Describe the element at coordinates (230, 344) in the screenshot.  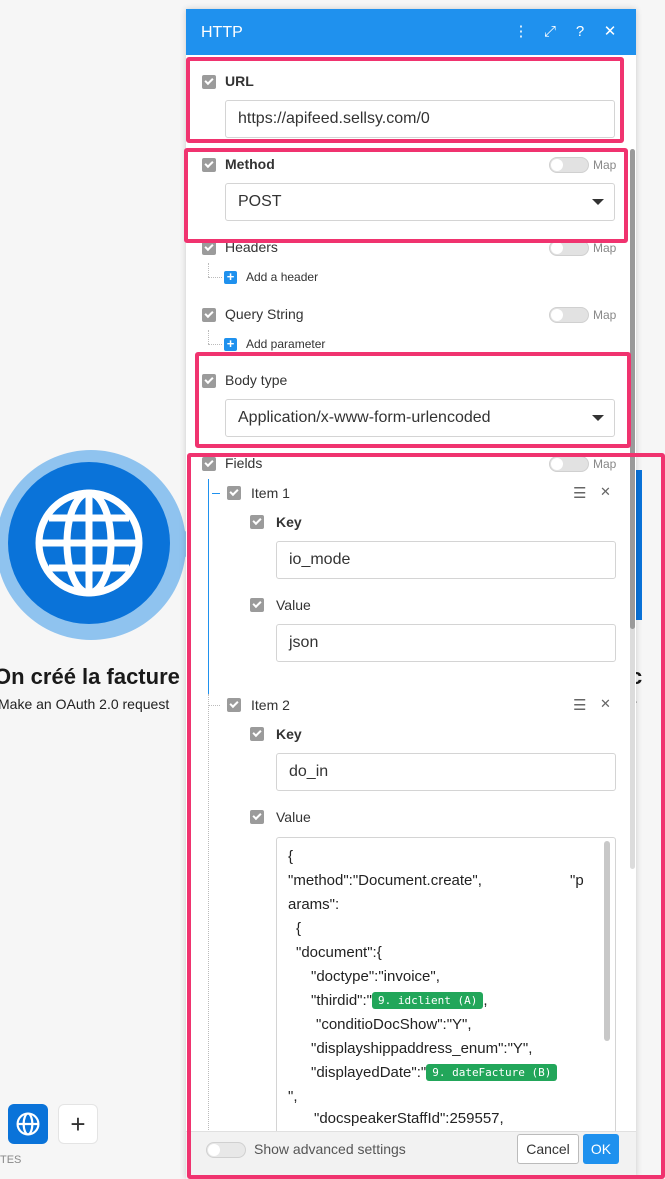
I see `add-parameter-plus-icon: +` at that location.